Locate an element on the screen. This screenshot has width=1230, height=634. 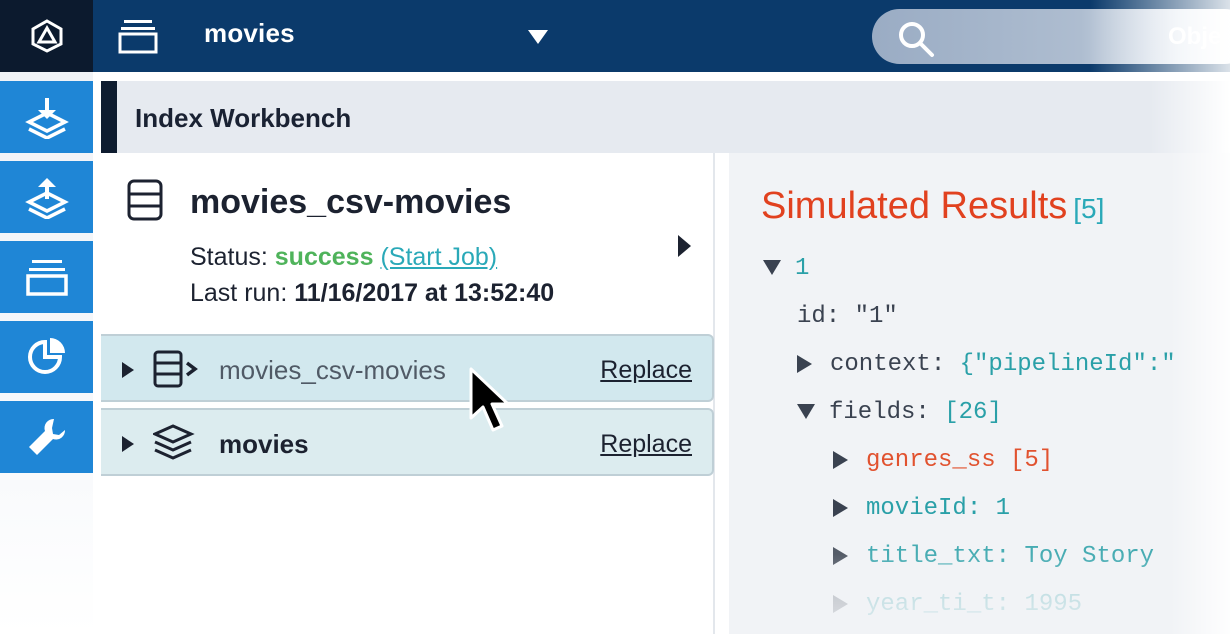
nav-item-analytics is located at coordinates (46, 357).